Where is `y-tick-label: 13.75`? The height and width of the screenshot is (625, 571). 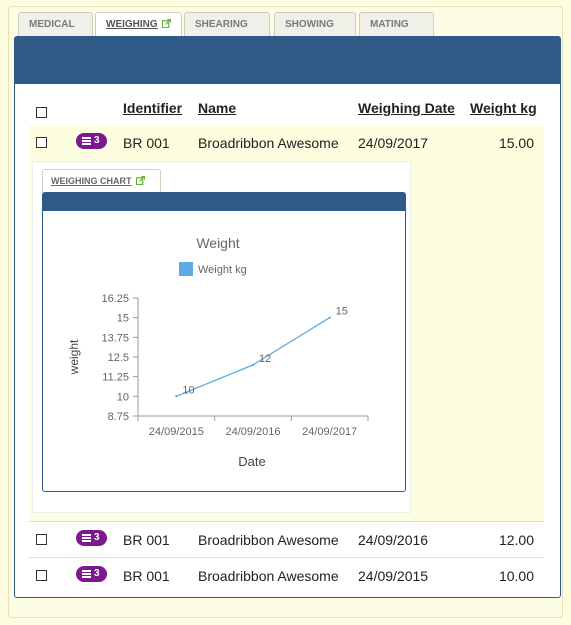
y-tick-label: 13.75 is located at coordinates (115, 338).